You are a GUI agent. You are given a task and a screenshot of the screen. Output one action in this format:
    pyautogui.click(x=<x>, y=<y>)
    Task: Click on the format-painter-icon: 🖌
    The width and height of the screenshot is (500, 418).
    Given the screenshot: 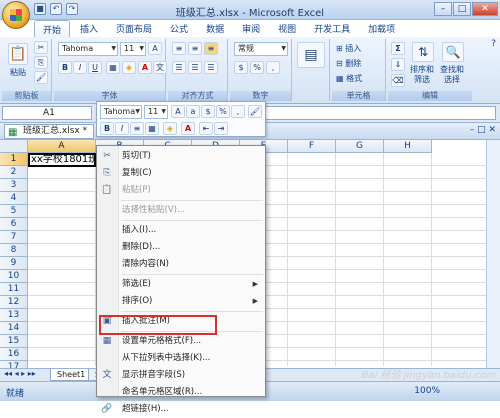 What is the action you would take?
    pyautogui.click(x=41, y=77)
    